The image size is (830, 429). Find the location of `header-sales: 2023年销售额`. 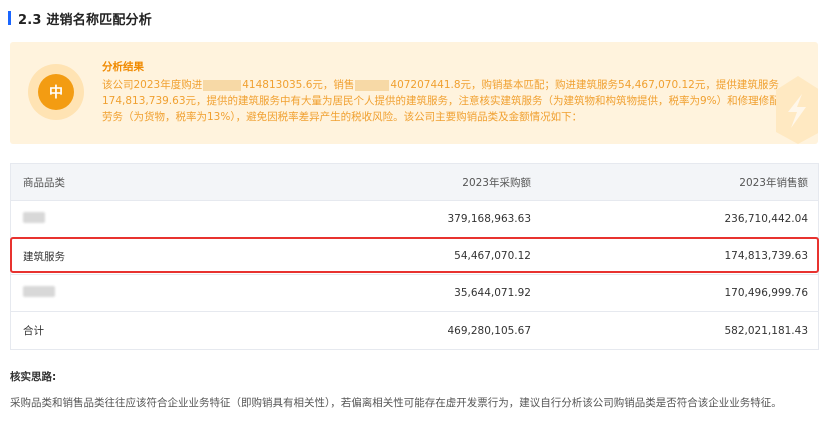

header-sales: 2023年销售额 is located at coordinates (773, 182).